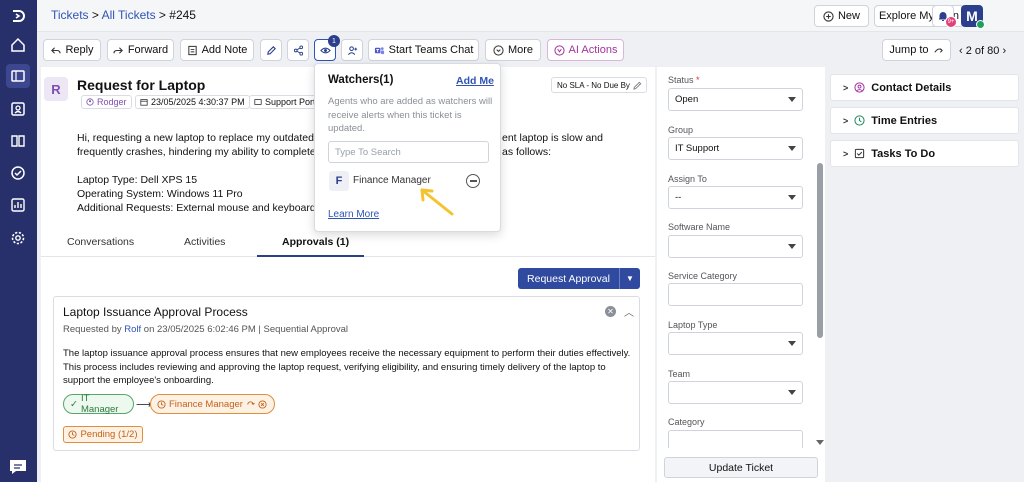  I want to click on laptop-type-select, so click(735, 343).